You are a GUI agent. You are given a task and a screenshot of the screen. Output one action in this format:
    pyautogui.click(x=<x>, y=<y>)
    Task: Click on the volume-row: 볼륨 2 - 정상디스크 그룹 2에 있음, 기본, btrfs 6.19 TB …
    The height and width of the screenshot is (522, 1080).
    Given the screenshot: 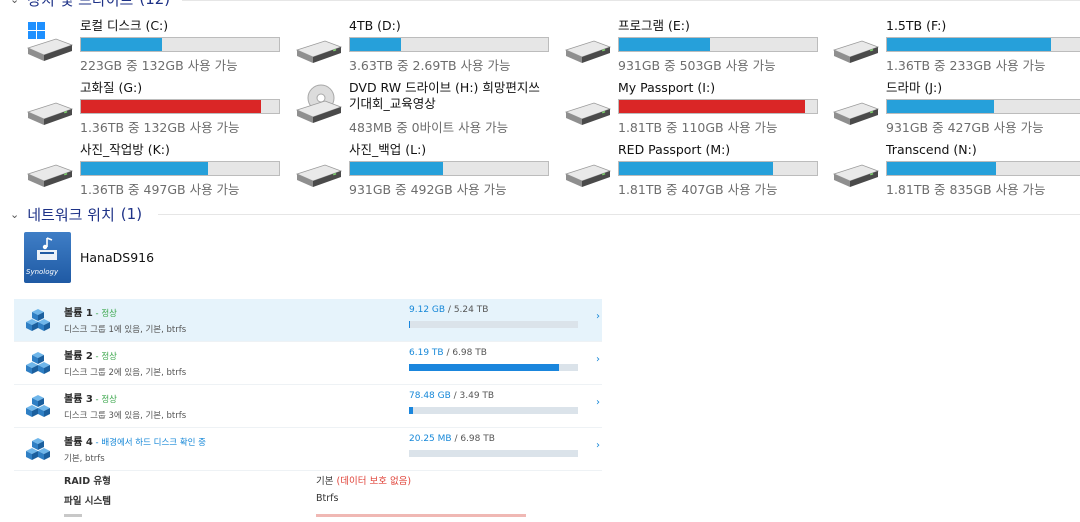 What is the action you would take?
    pyautogui.click(x=308, y=363)
    